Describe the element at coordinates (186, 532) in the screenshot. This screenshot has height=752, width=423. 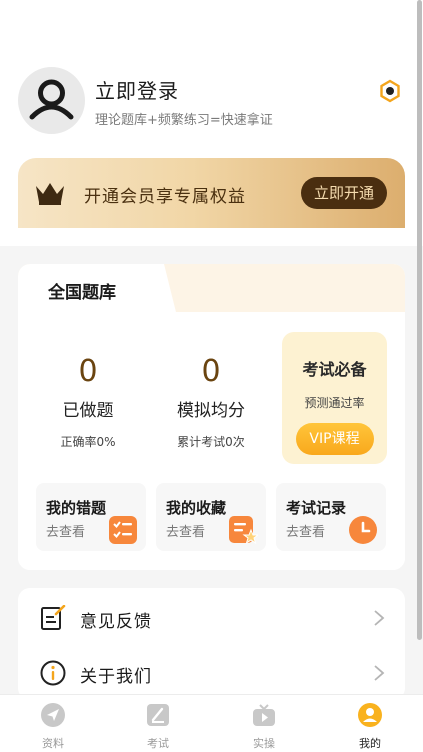
I see `shortcut-favorites-sub: 去查看` at that location.